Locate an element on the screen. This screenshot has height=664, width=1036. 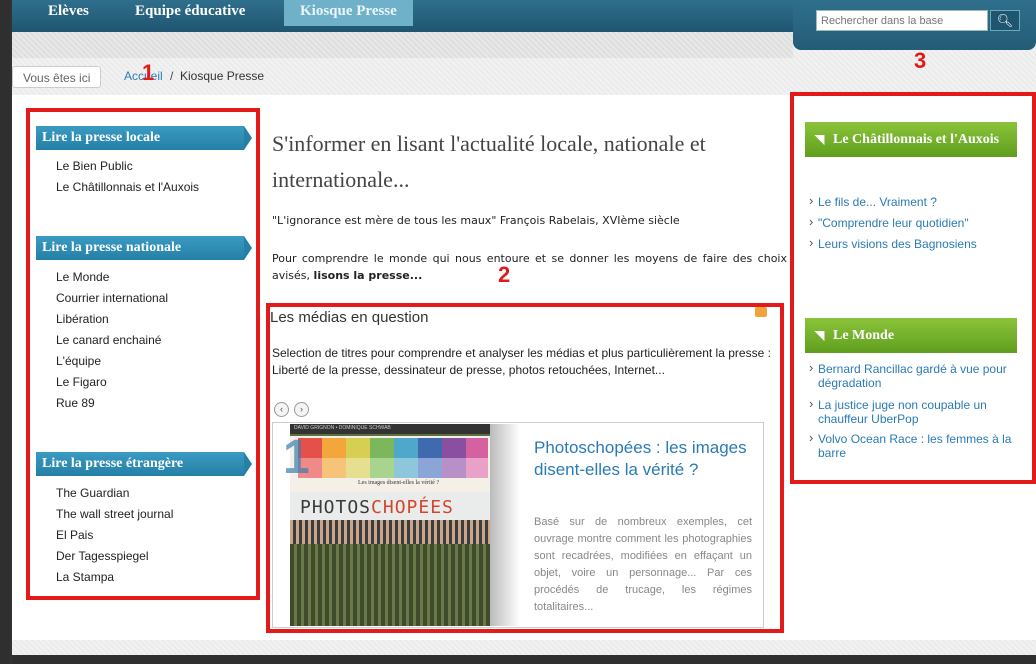
nav-equipe-educative: Equipe éducative is located at coordinates (190, 13).